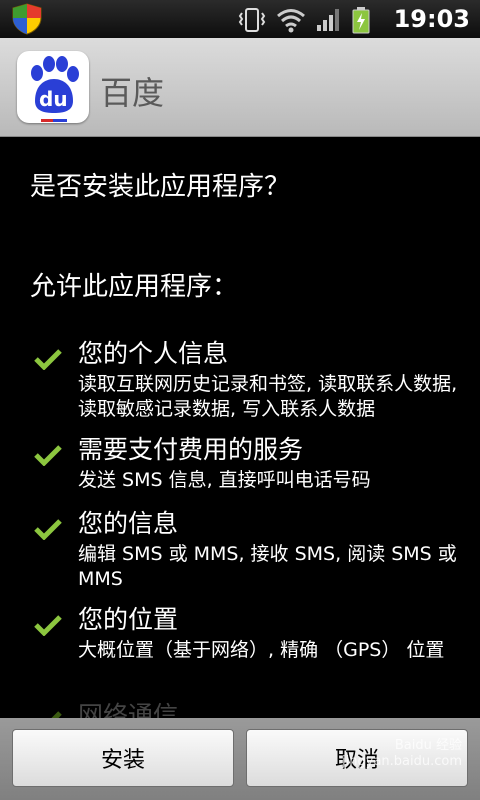  I want to click on install-button: 安装, so click(123, 758).